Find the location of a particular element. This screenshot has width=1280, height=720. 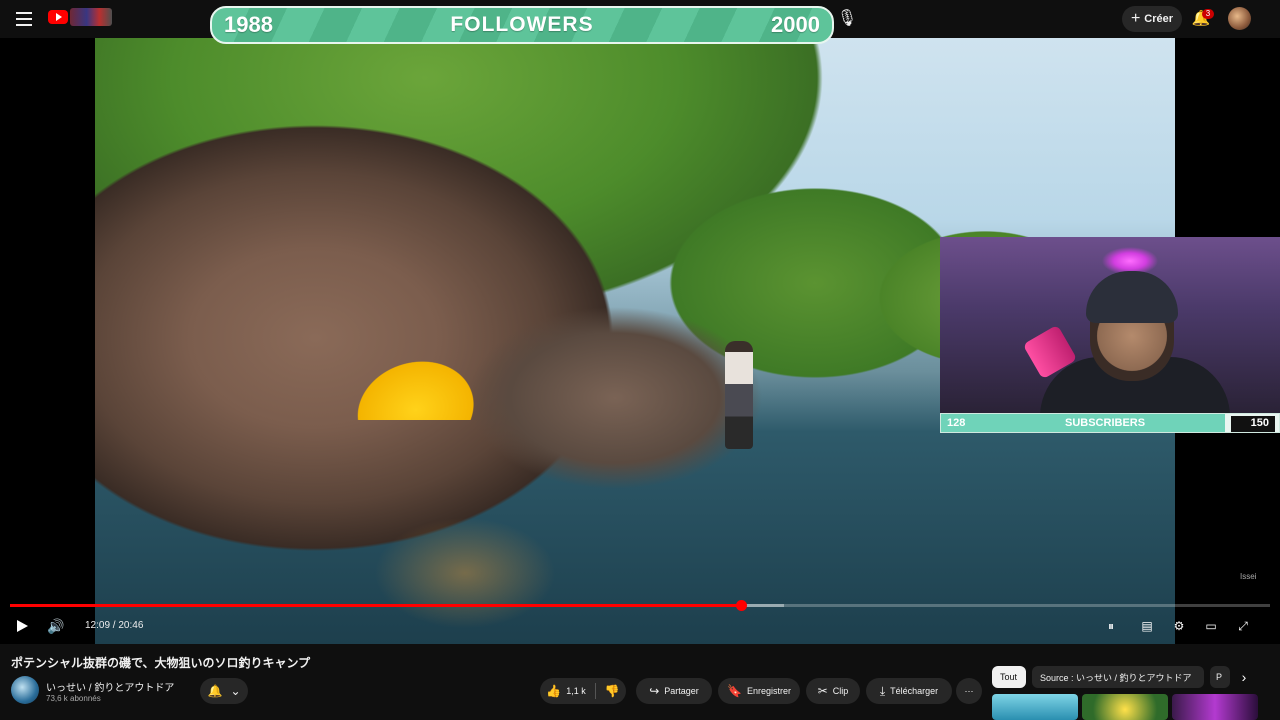

plus-icon: + is located at coordinates (1135, 18).